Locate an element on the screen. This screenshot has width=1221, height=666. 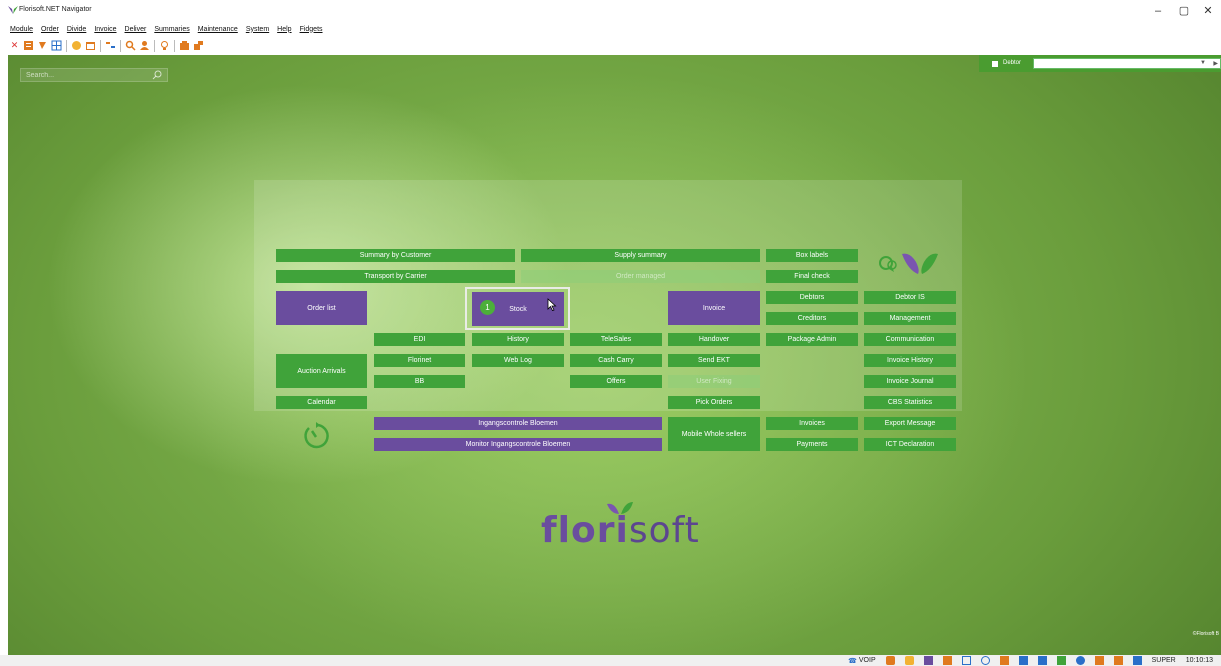
current-user: SUPER is located at coordinates (1163, 660).